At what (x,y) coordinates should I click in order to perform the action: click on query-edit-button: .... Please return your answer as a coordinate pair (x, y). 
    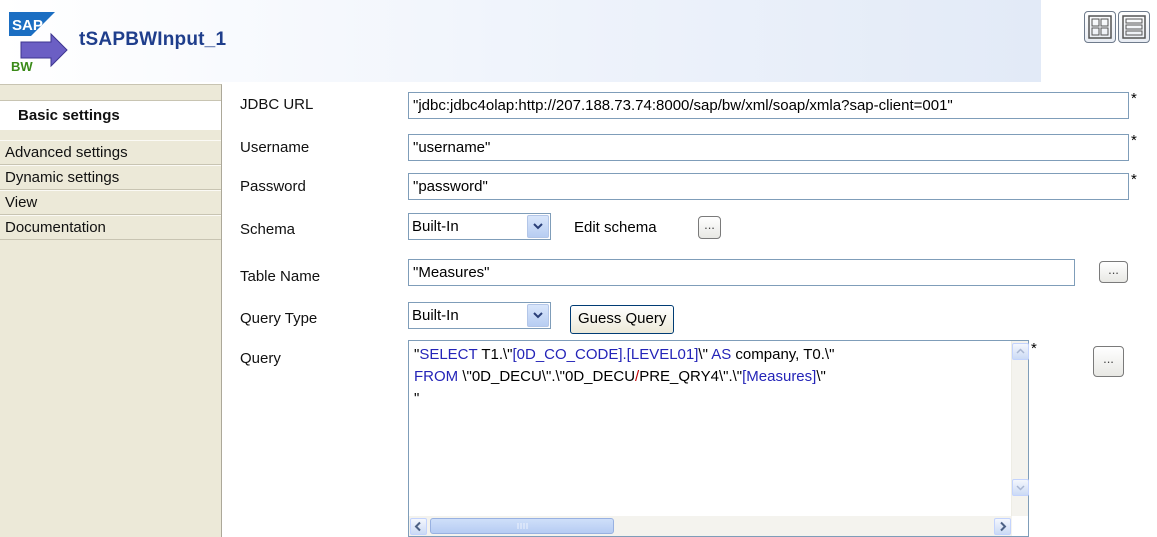
    Looking at the image, I should click on (1108, 361).